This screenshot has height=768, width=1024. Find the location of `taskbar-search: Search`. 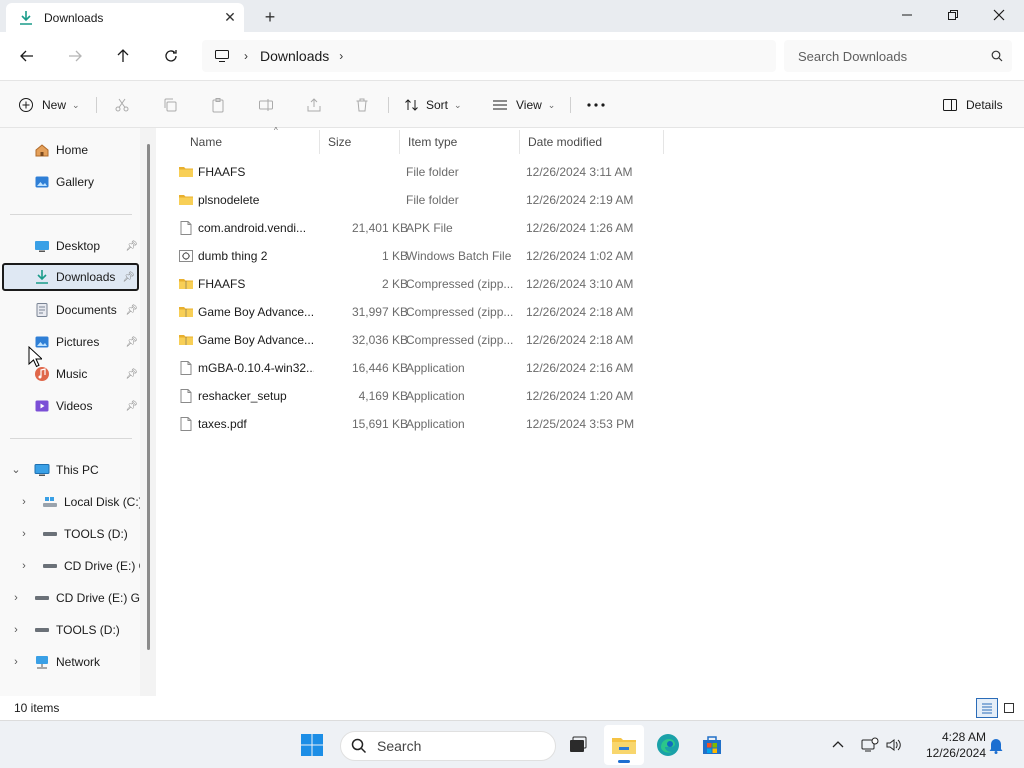

taskbar-search: Search is located at coordinates (448, 746).